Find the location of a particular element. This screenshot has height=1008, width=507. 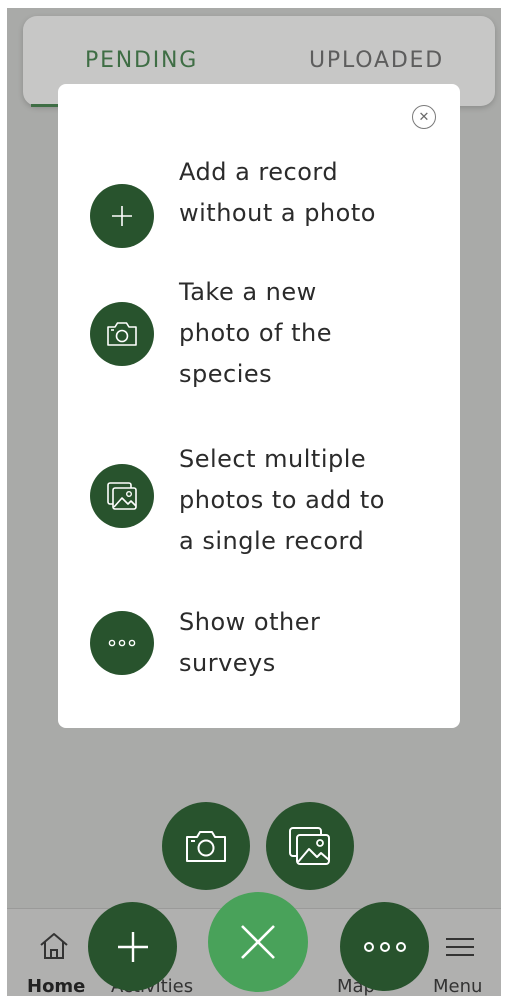

nav-menu: Menu is located at coordinates (464, 952).